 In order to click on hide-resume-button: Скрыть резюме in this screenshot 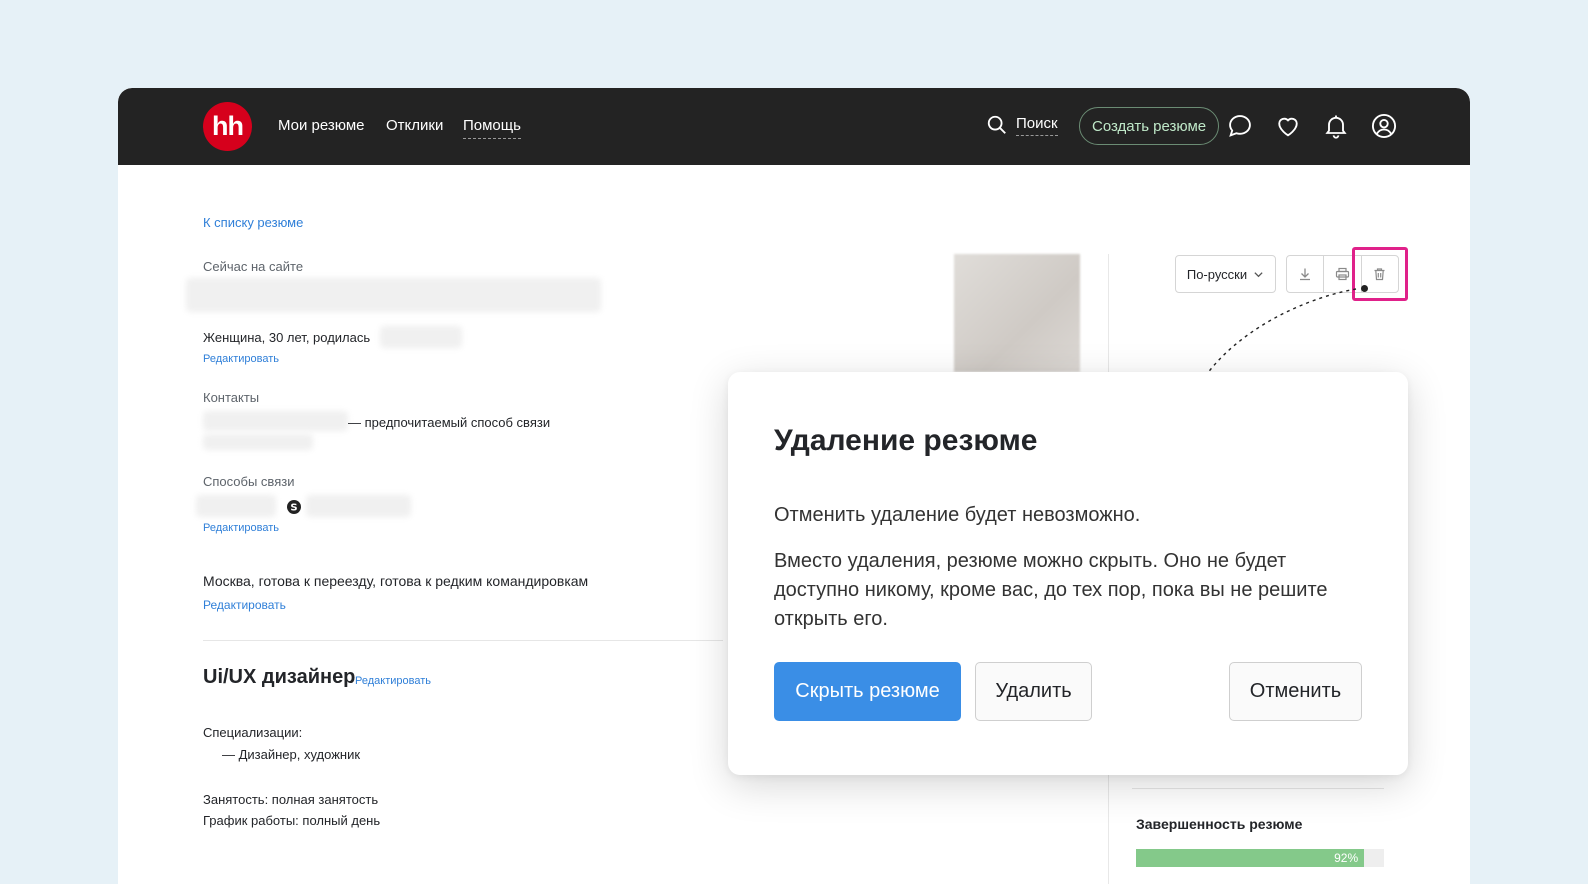, I will do `click(867, 691)`.